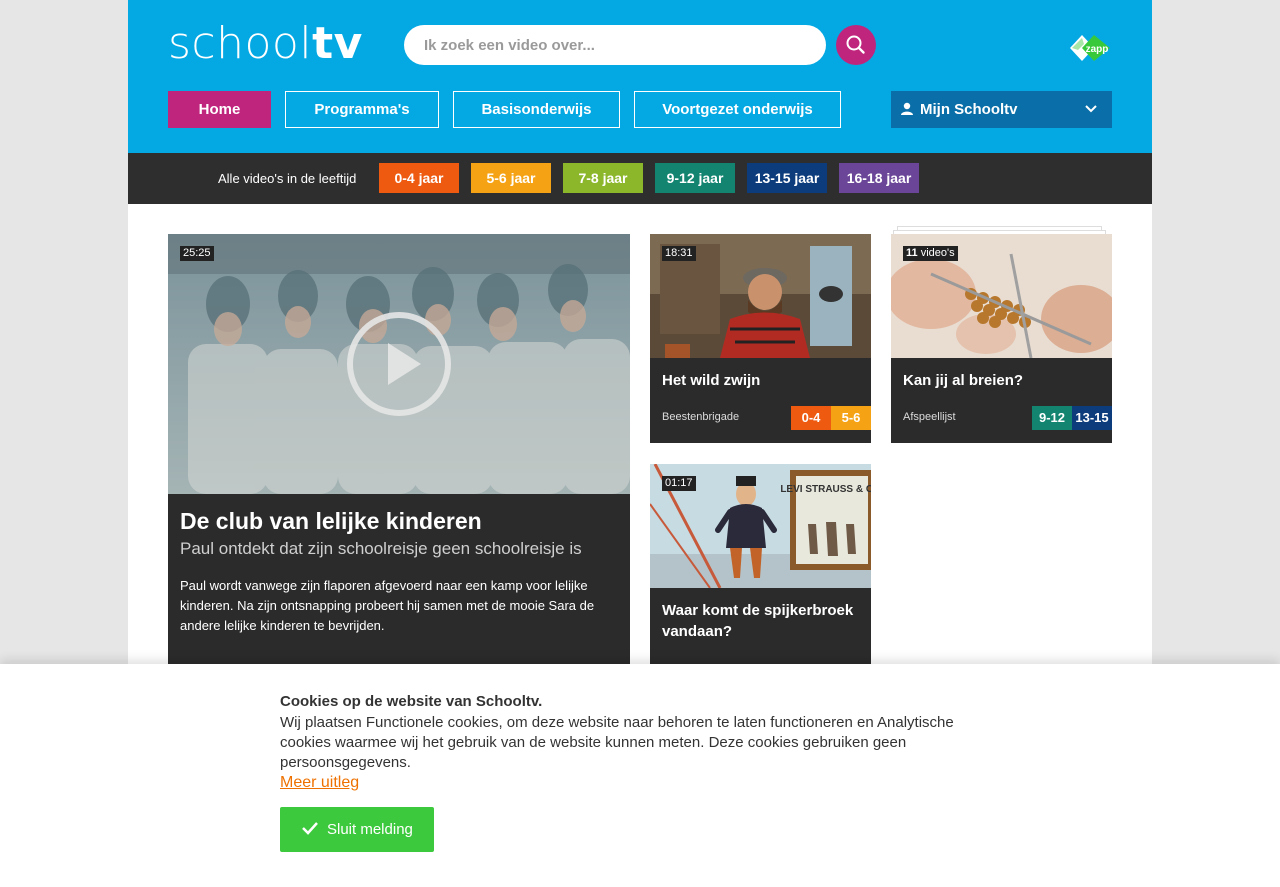  I want to click on age-button-16-18: 16-18 jaar, so click(879, 178).